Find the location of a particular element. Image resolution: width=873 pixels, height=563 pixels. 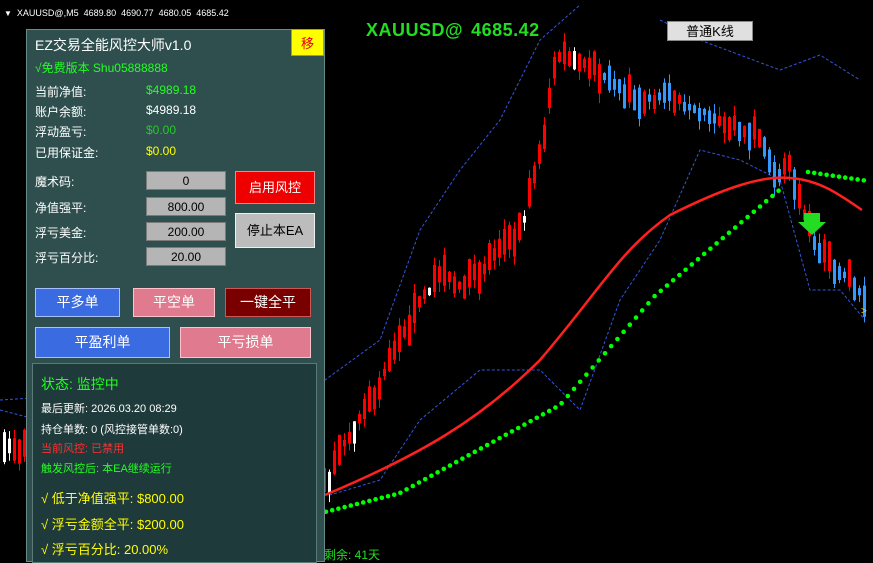

monitor-status: 状态: 监控中 is located at coordinates (80, 384).